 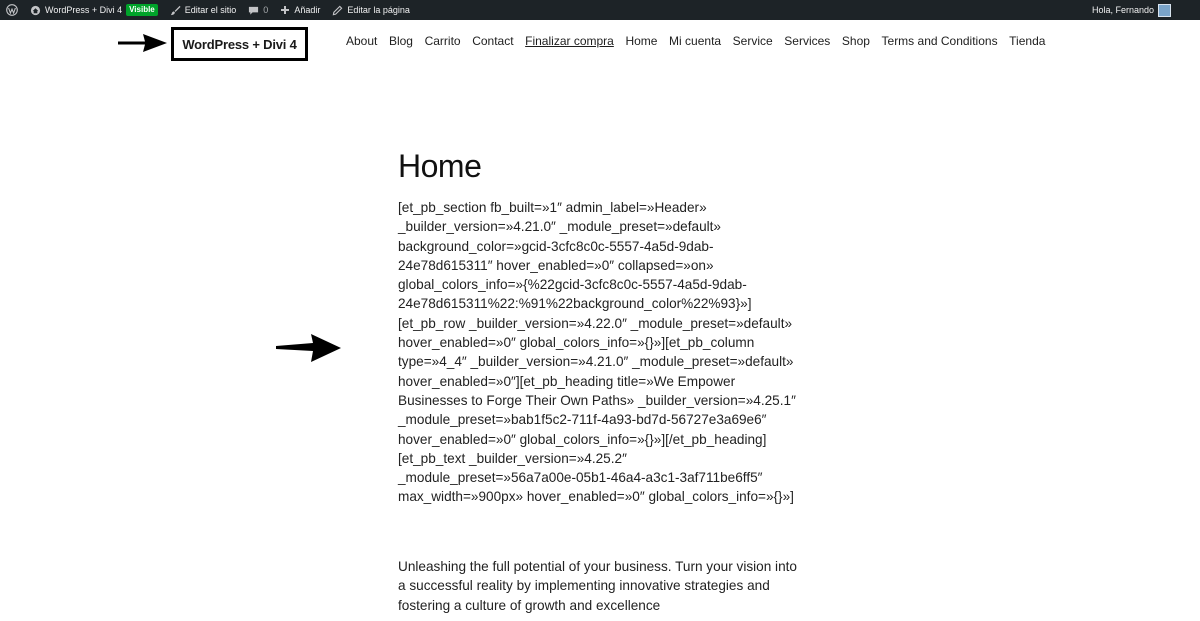 I want to click on wordpress-menu, so click(x=12, y=10).